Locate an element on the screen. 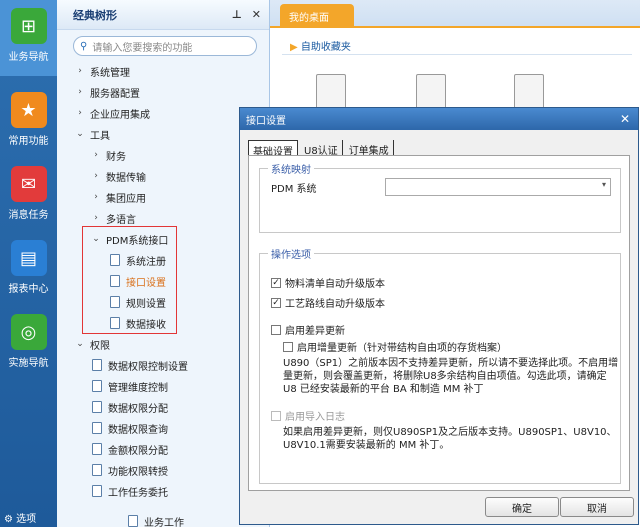 This screenshot has height=530, width=640. tab-my-desktop: 我的桌面 is located at coordinates (317, 16).